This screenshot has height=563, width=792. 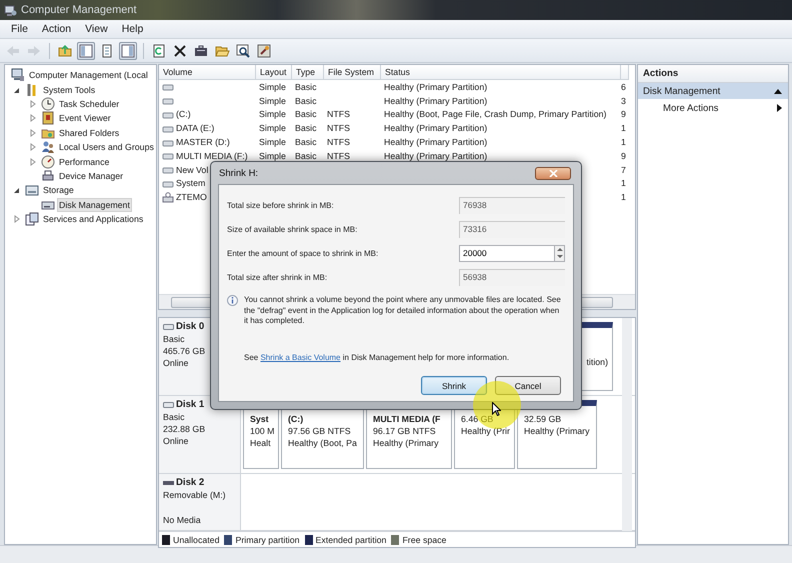 What do you see at coordinates (351, 539) in the screenshot?
I see `legend-label: Extended partition` at bounding box center [351, 539].